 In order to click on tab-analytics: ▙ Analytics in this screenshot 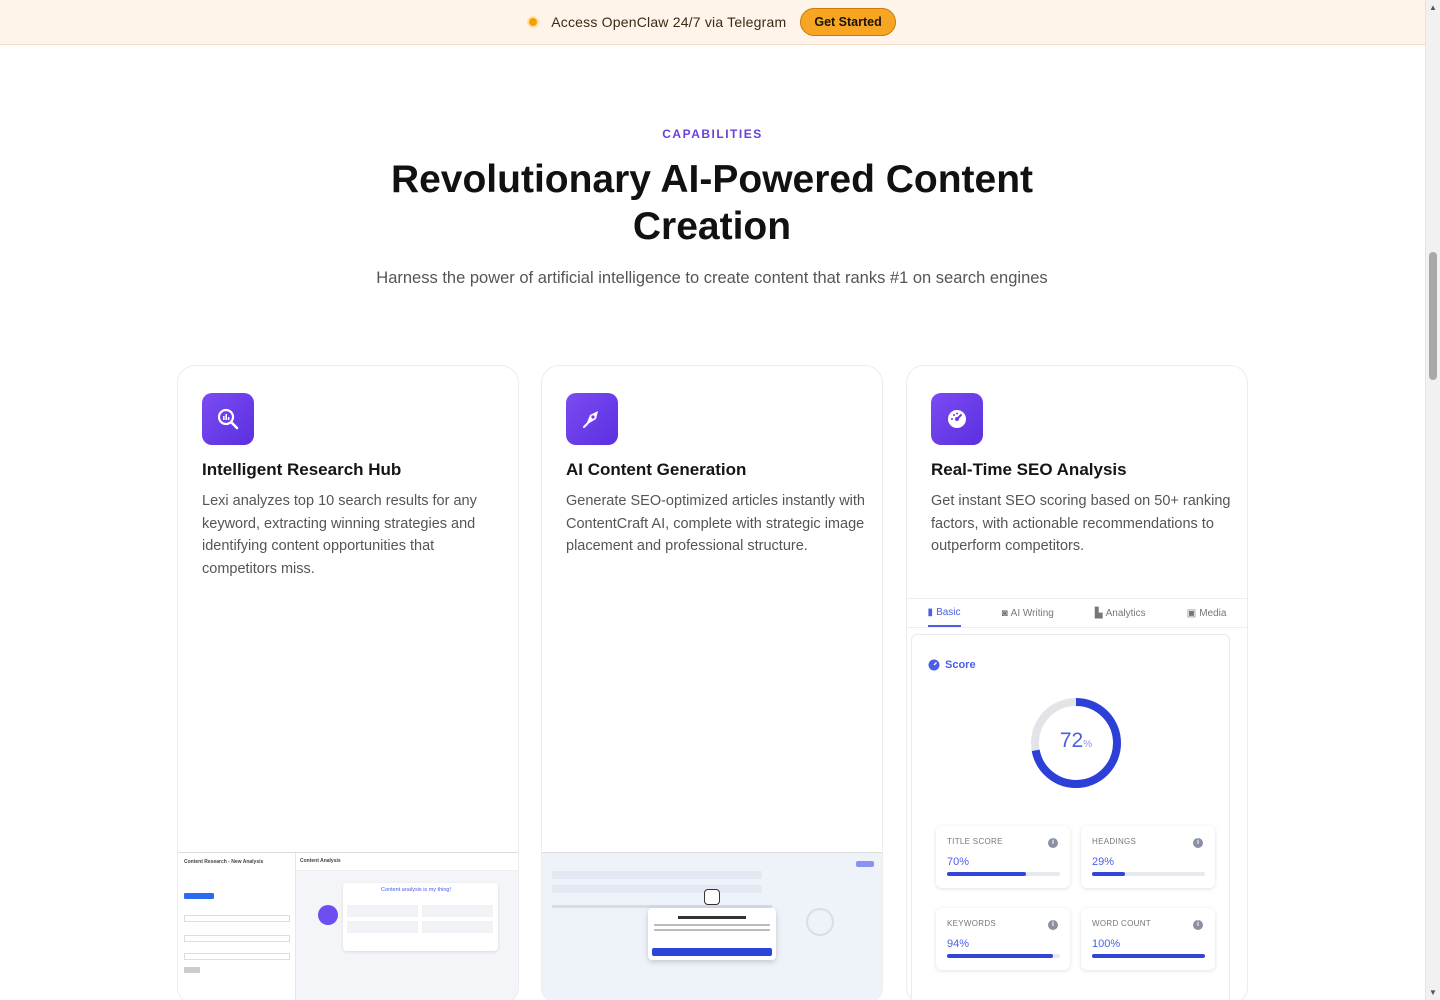, I will do `click(1120, 613)`.